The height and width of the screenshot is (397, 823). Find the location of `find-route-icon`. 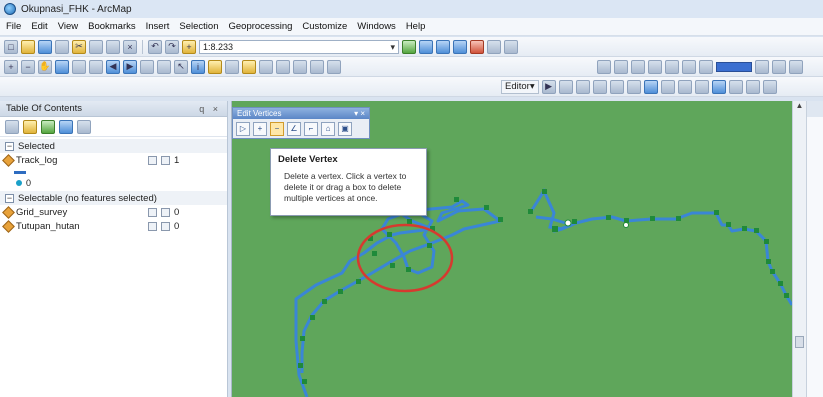

find-route-icon is located at coordinates (283, 66).